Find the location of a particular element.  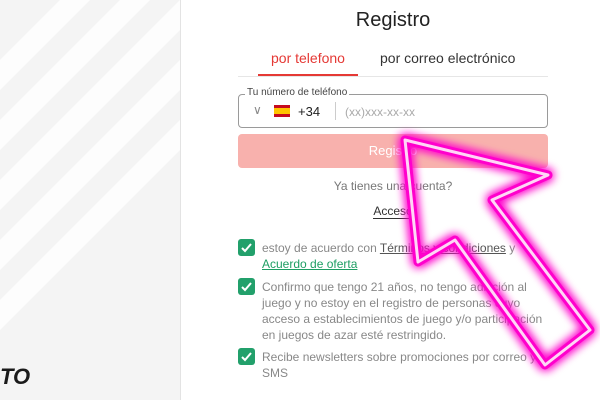

age-checkbox is located at coordinates (246, 286).